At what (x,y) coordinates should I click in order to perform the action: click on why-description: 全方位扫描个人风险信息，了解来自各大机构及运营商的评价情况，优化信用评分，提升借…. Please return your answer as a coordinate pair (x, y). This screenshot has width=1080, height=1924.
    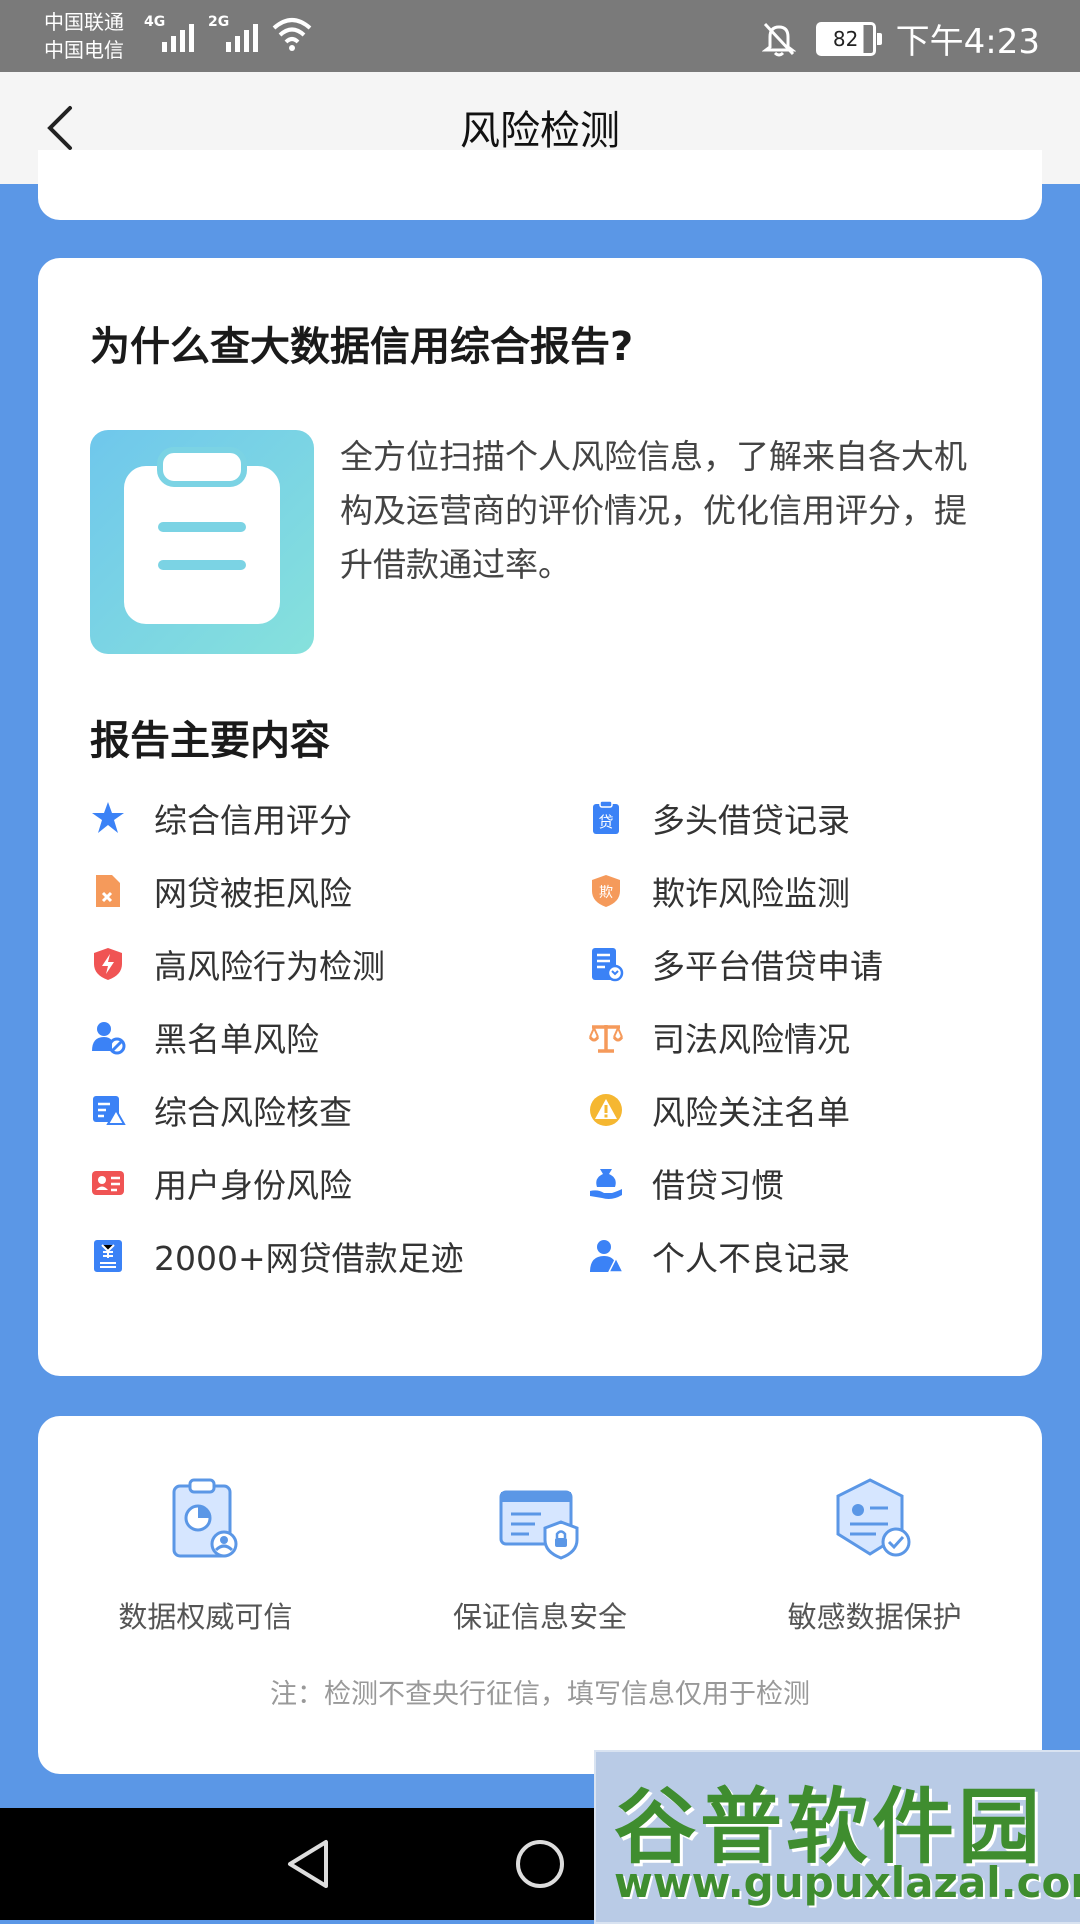
    Looking at the image, I should click on (653, 510).